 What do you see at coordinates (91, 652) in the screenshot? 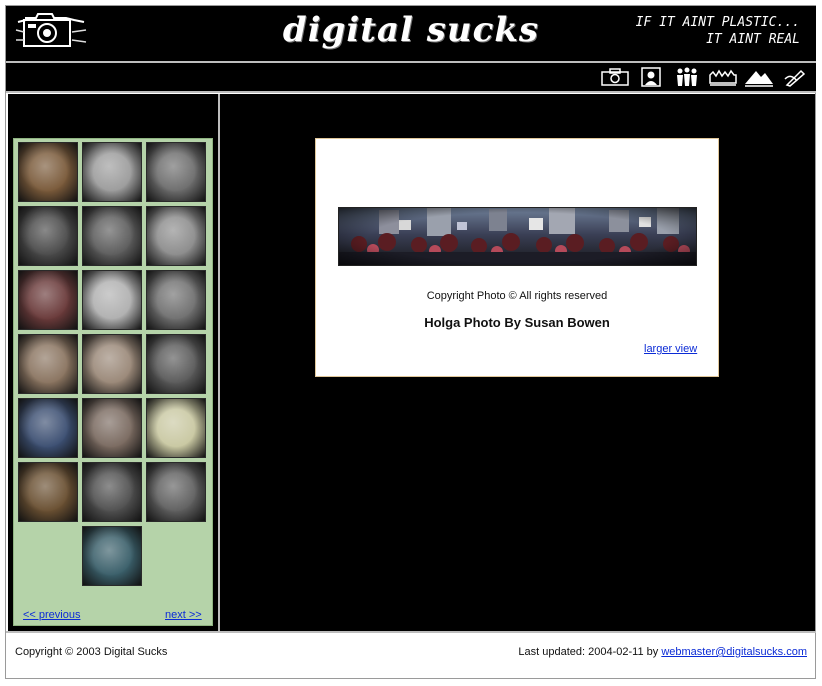
I see `footer-copyright: Copyright © 2003 Digital Sucks` at bounding box center [91, 652].